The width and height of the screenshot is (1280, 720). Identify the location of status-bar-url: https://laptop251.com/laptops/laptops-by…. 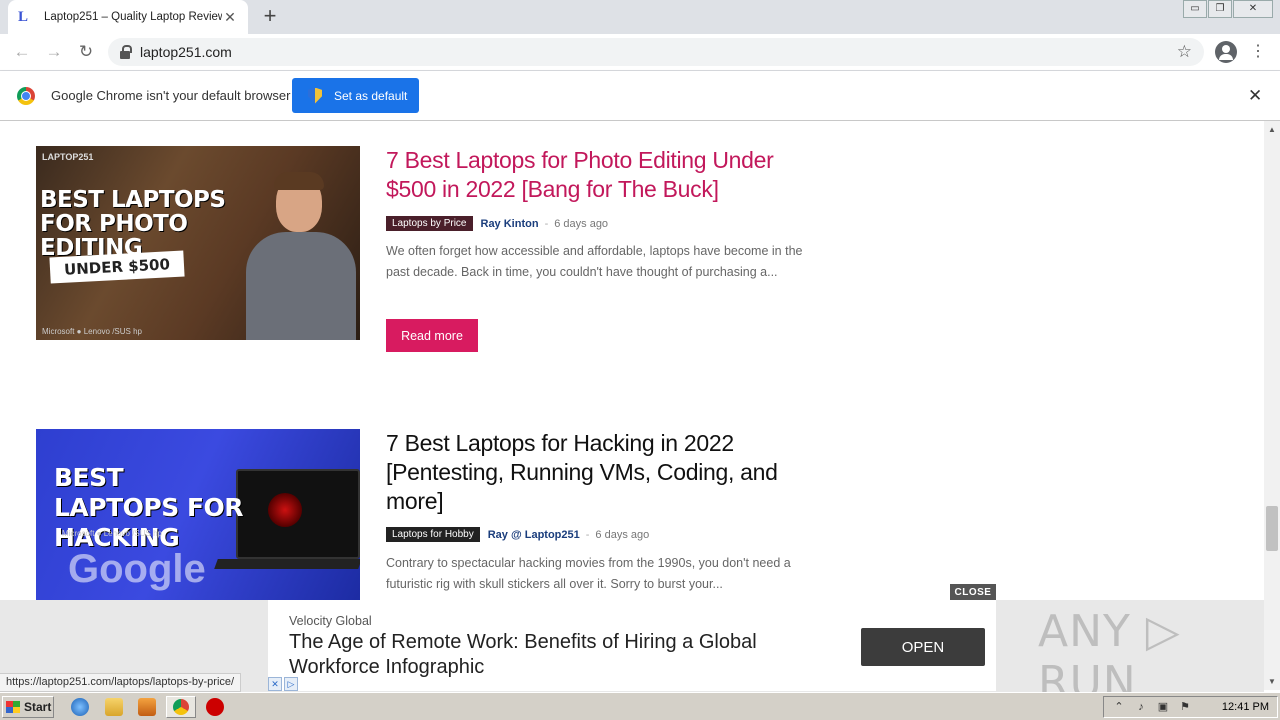
(121, 682).